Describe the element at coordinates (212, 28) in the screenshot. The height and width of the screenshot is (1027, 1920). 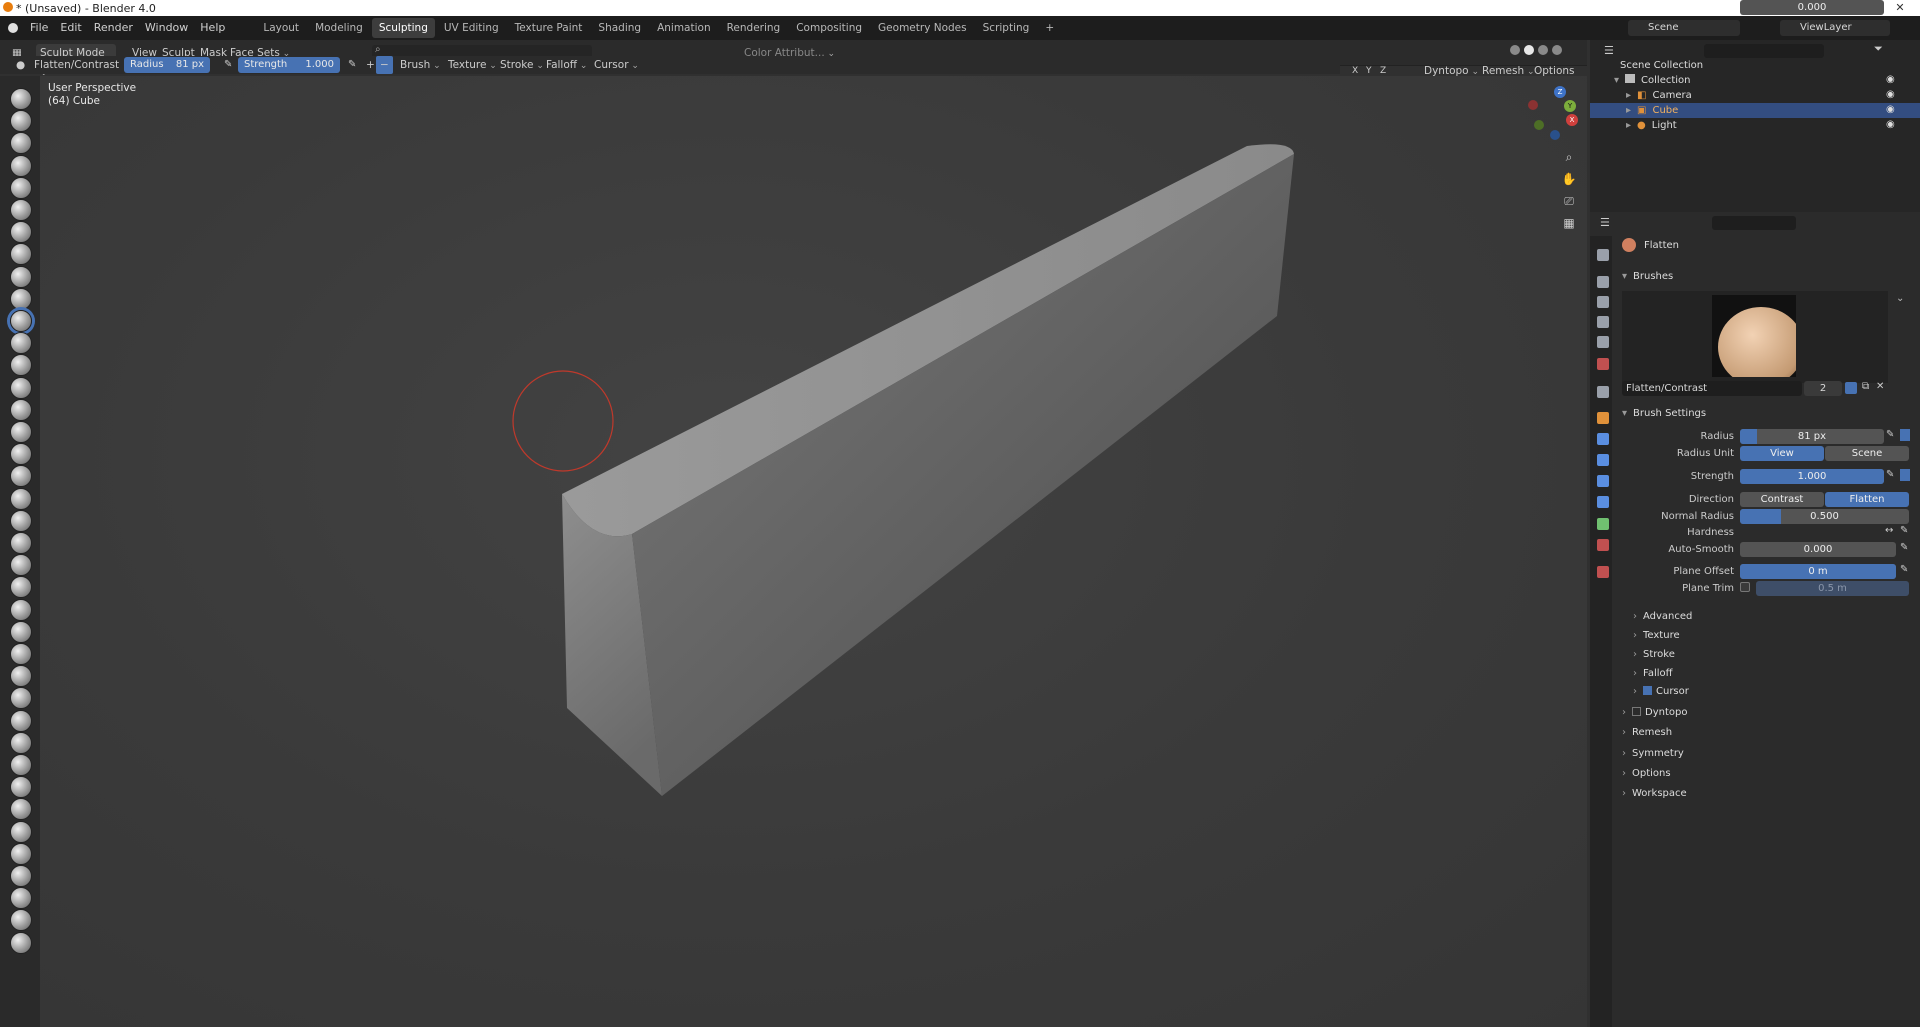
I see `menu-help: Help` at that location.